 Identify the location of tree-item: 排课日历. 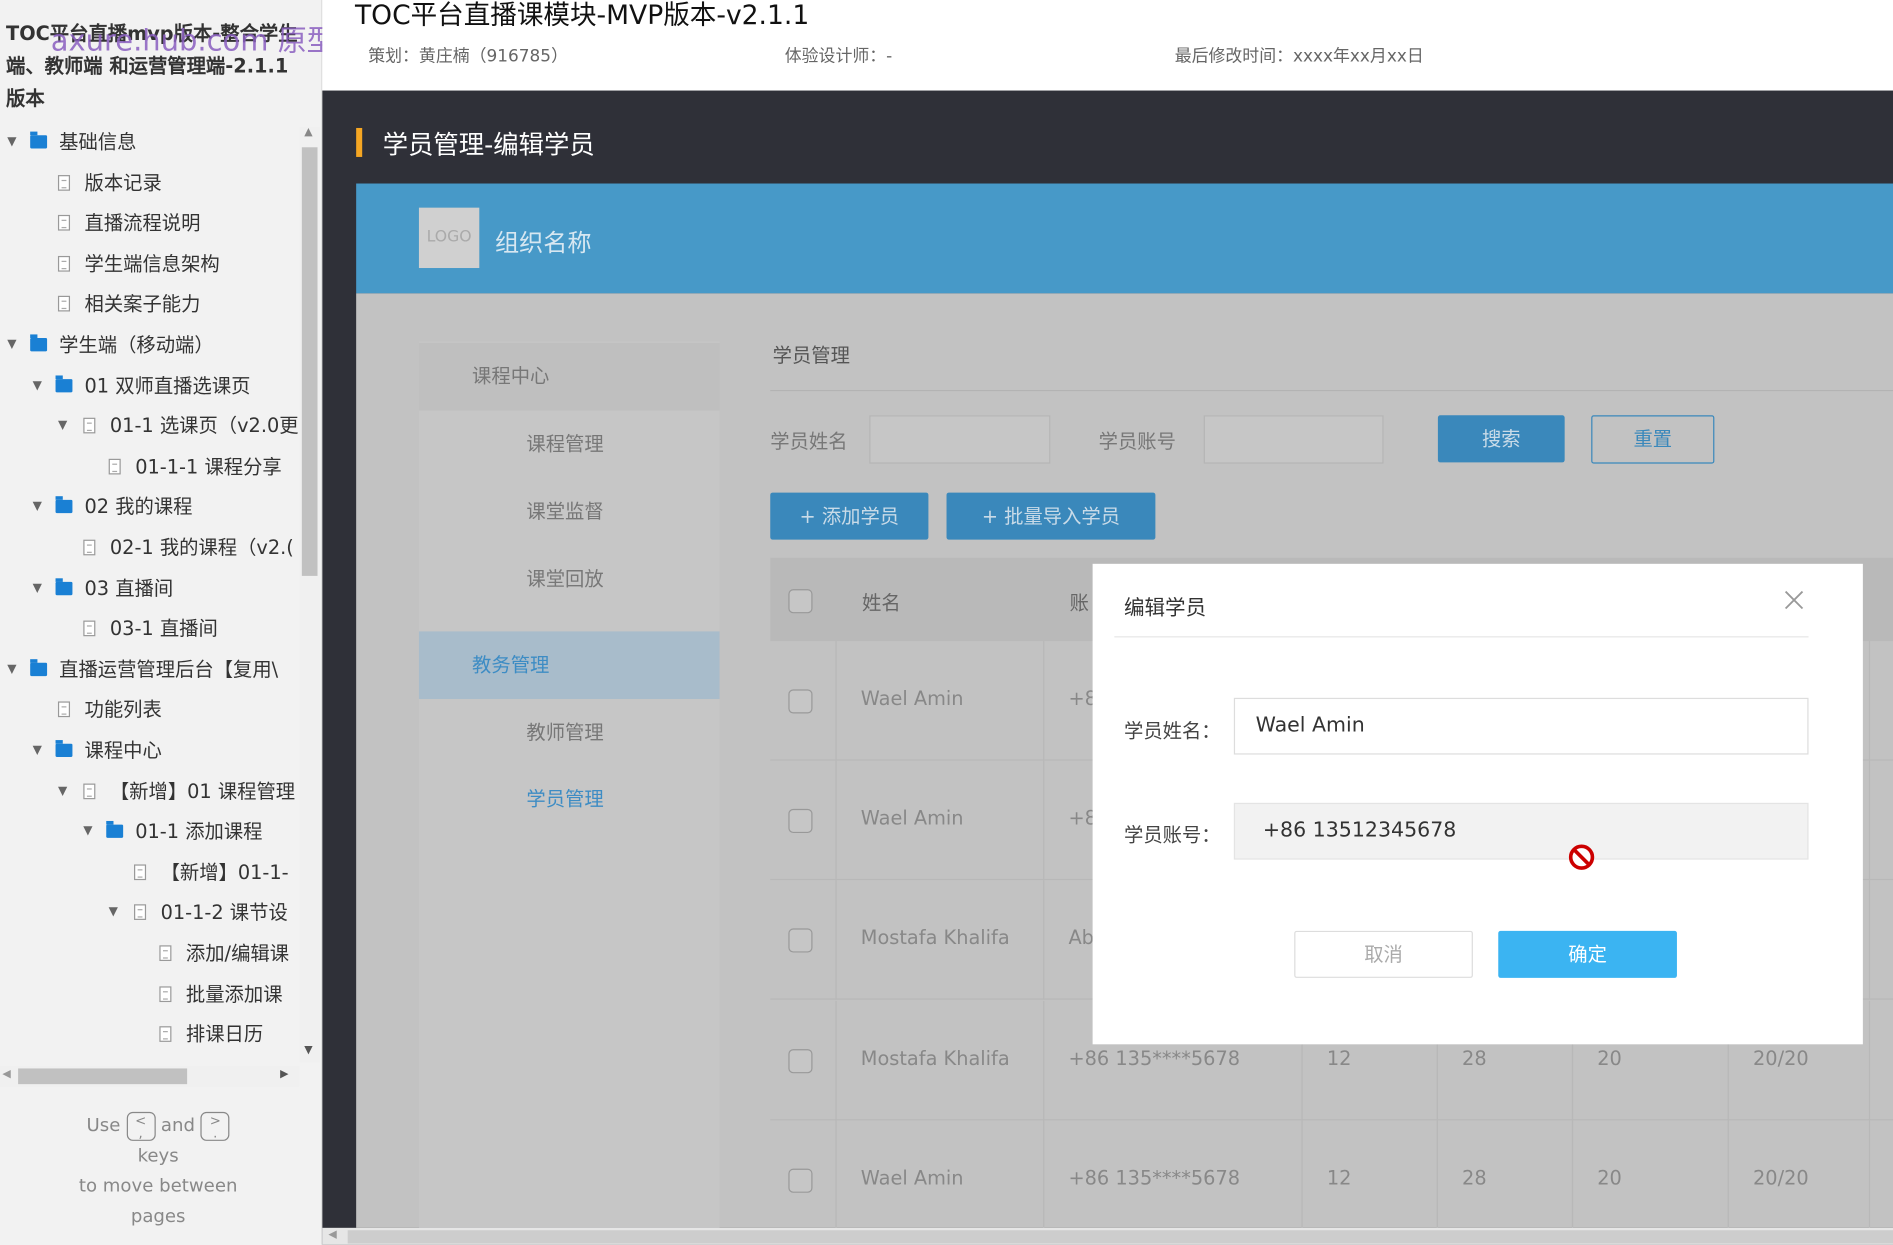
(149, 1034).